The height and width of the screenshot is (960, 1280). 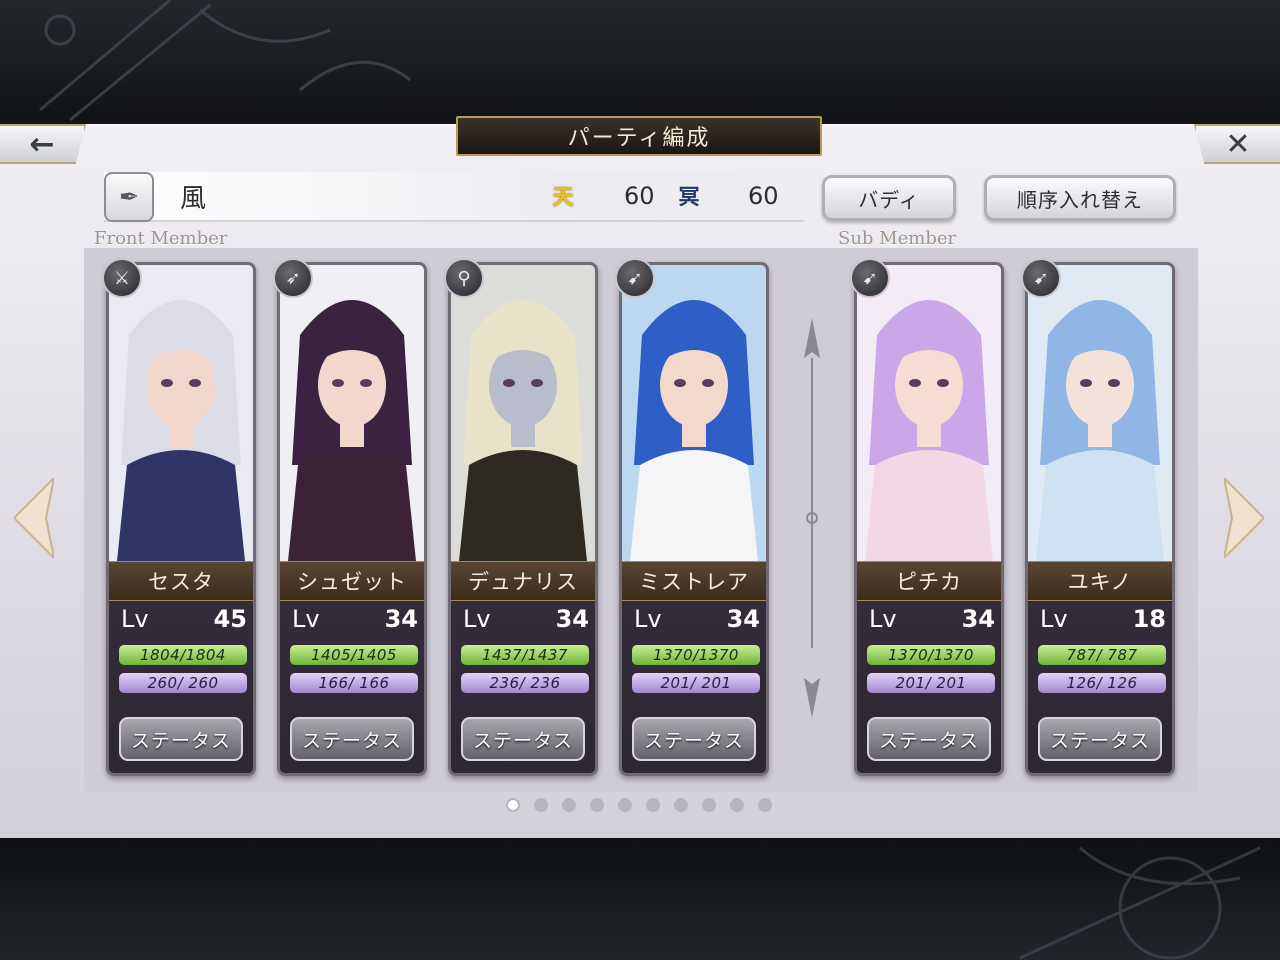 I want to click on hp-bar: 787/ 787, so click(x=1102, y=655).